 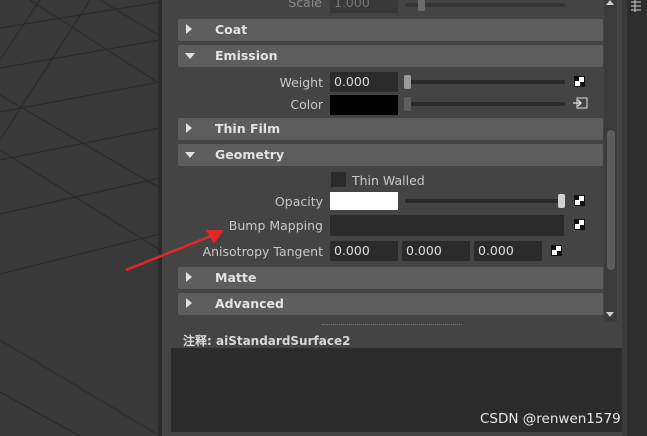 What do you see at coordinates (407, 104) in the screenshot?
I see `color-slider-handle` at bounding box center [407, 104].